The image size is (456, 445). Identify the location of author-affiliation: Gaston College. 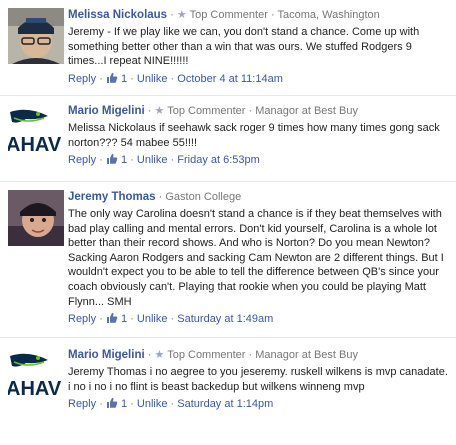
(203, 197).